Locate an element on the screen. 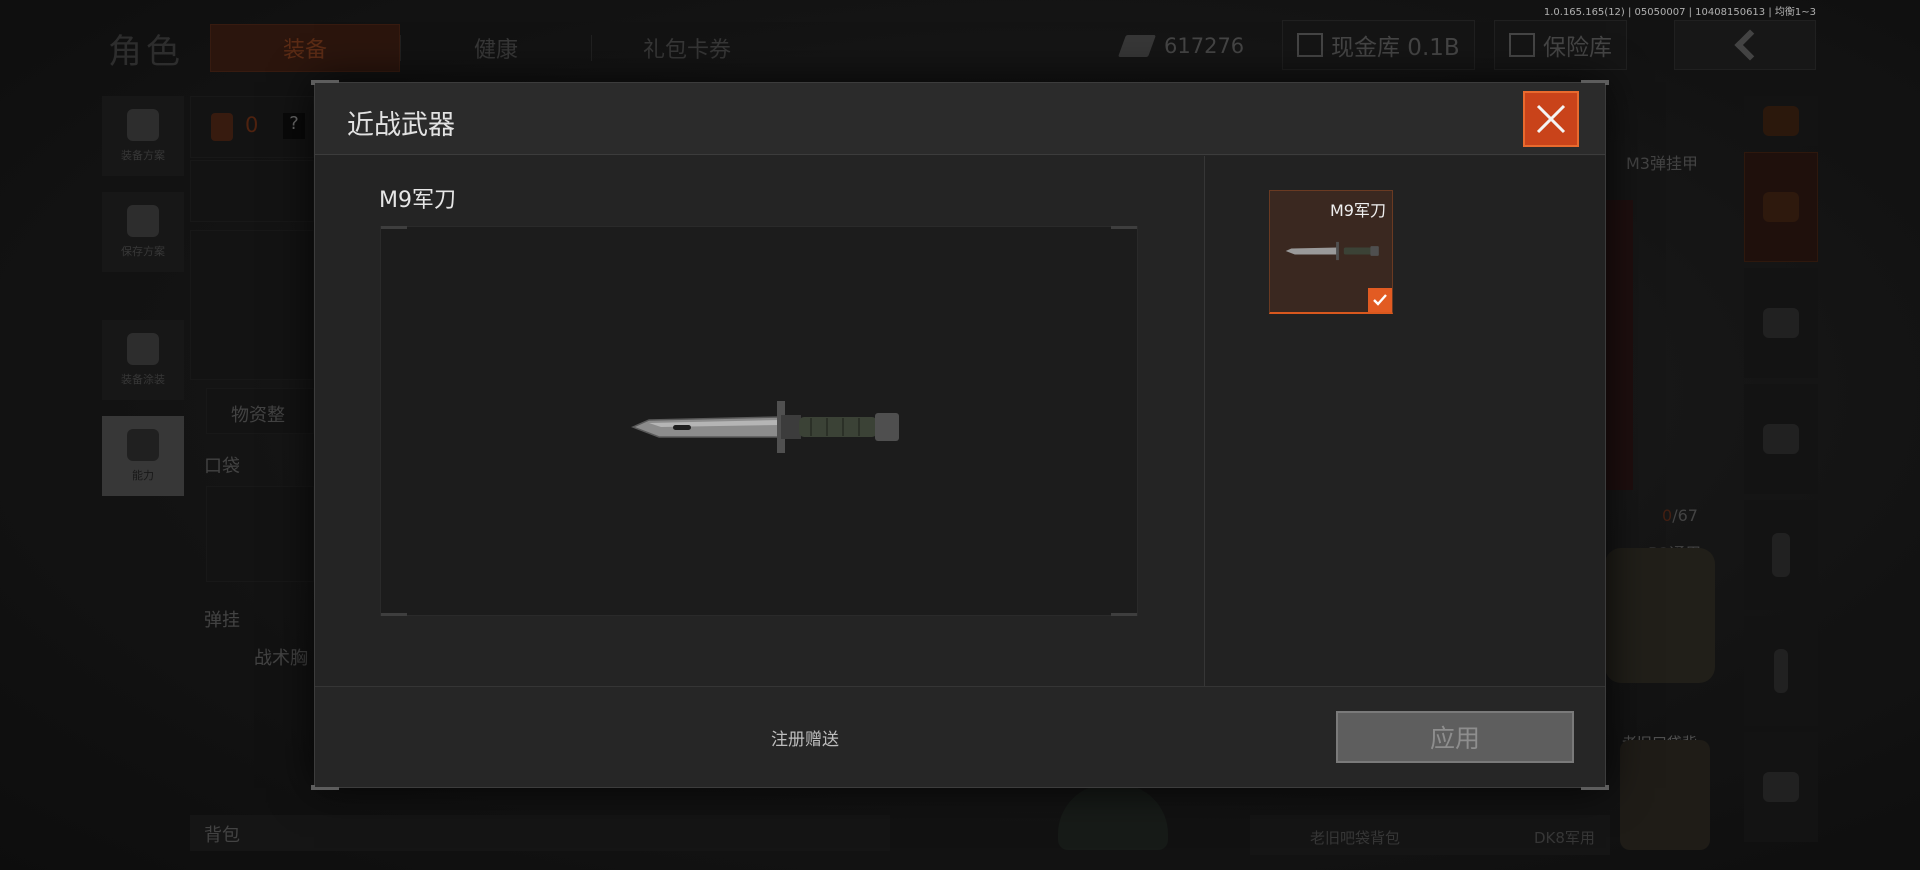  selected-item-name: M9军刀 is located at coordinates (417, 200).